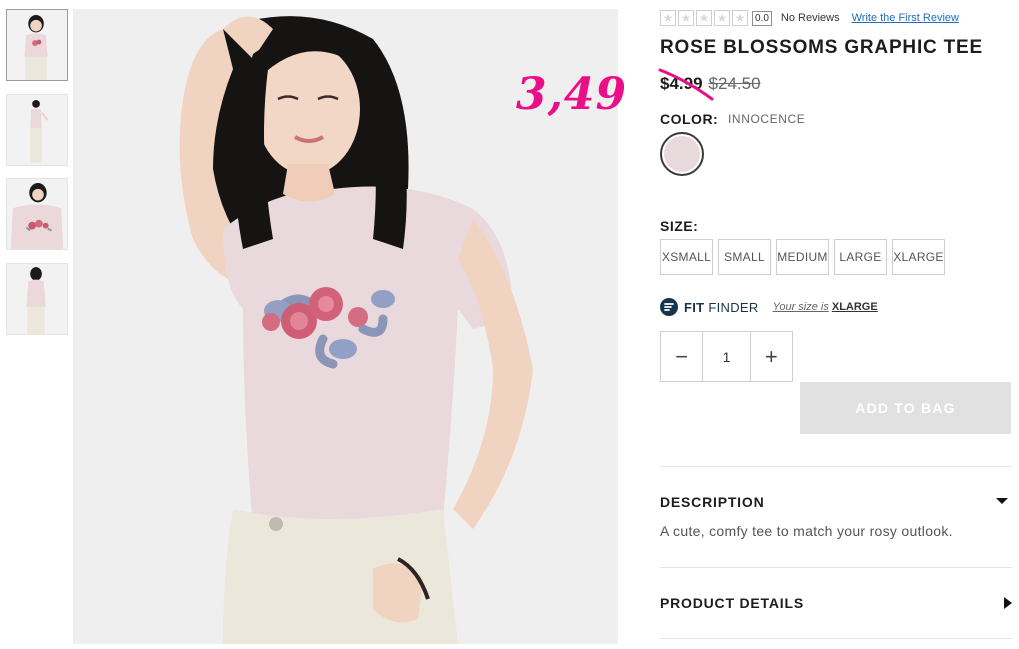 The width and height of the screenshot is (1019, 649). What do you see at coordinates (694, 307) in the screenshot?
I see `fit-finder-fit-label: FIT` at bounding box center [694, 307].